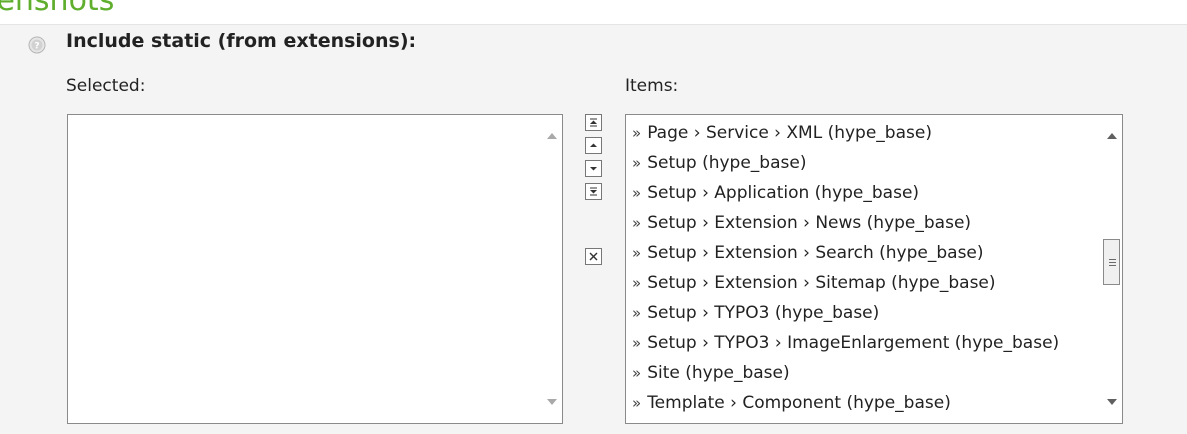 The width and height of the screenshot is (1187, 434). I want to click on item-label: Setup › Application (hype_base), so click(783, 193).